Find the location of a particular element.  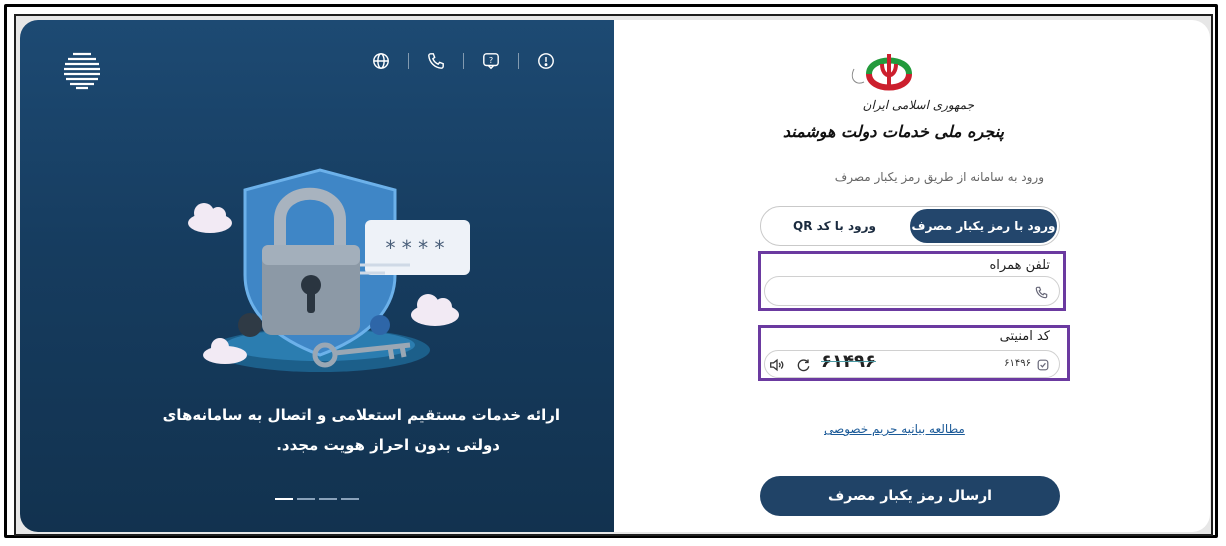

captcha-input-value: ۶۱۴۹۶ is located at coordinates (1017, 363).